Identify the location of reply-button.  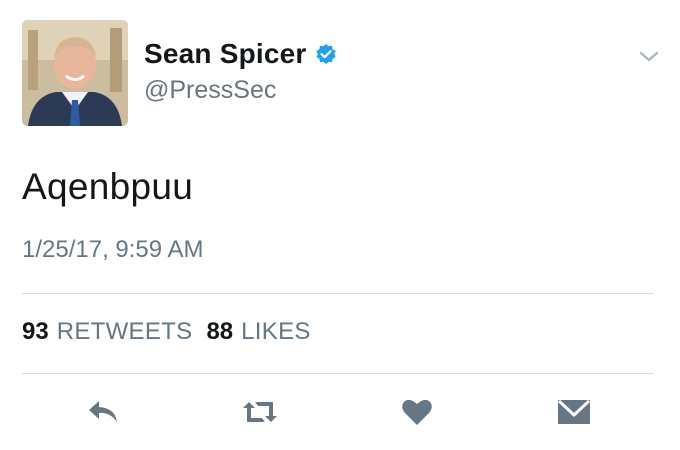
(103, 412).